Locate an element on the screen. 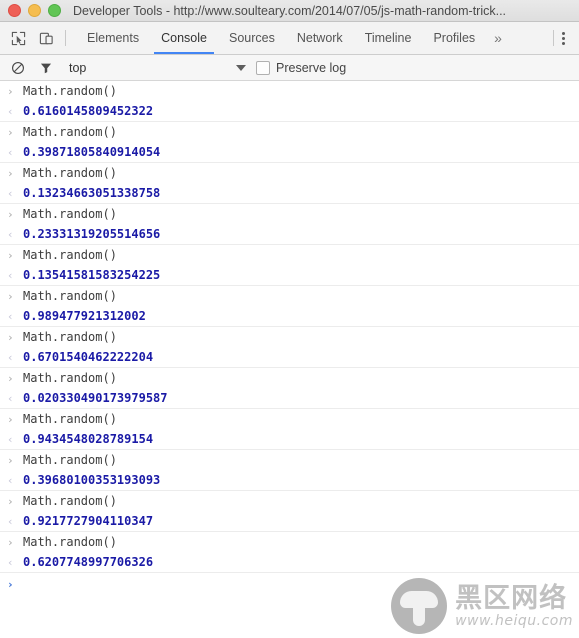  console-output-value: 0.39871805840914054 is located at coordinates (92, 152).